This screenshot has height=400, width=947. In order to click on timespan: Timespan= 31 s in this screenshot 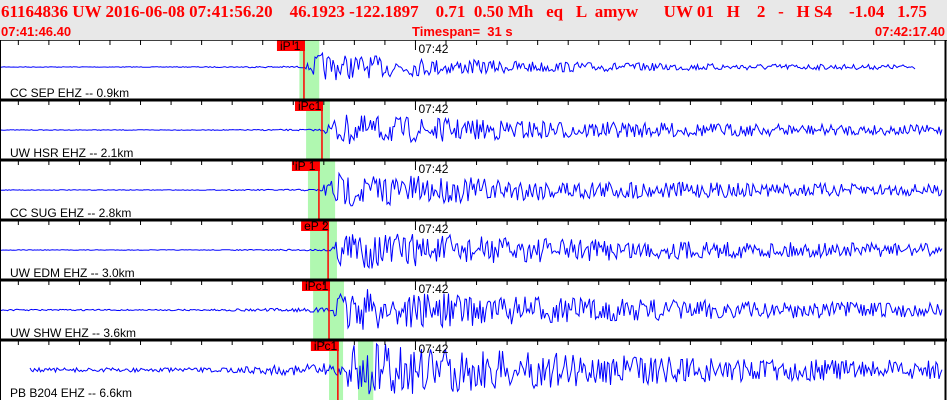, I will do `click(462, 31)`.